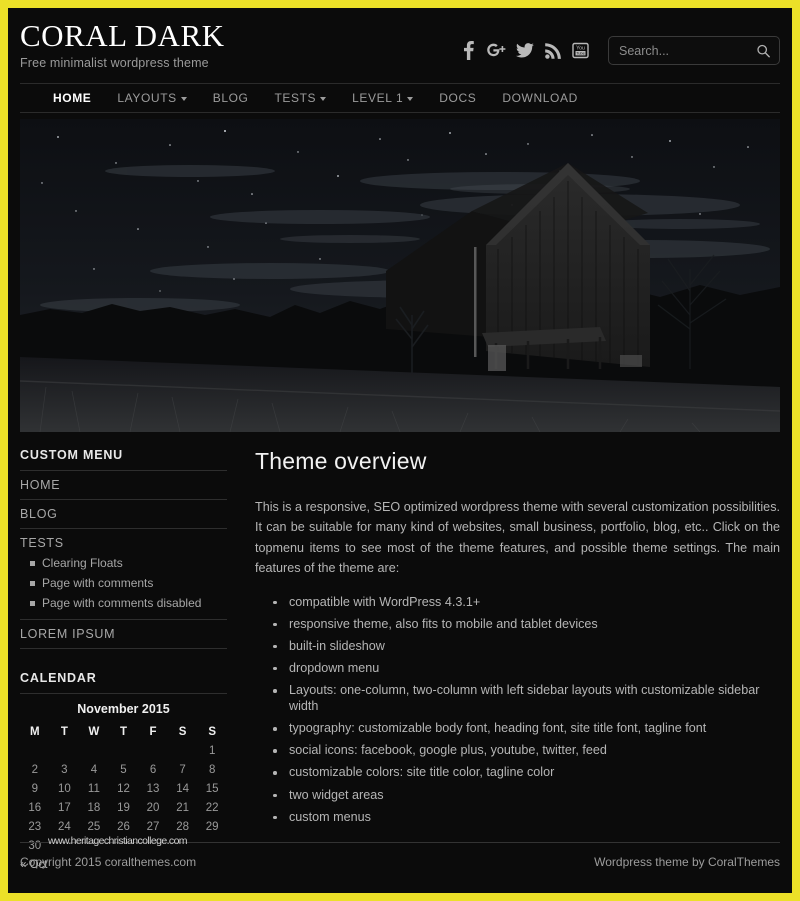 This screenshot has height=901, width=800. What do you see at coordinates (35, 807) in the screenshot?
I see `calendar-day: 16` at bounding box center [35, 807].